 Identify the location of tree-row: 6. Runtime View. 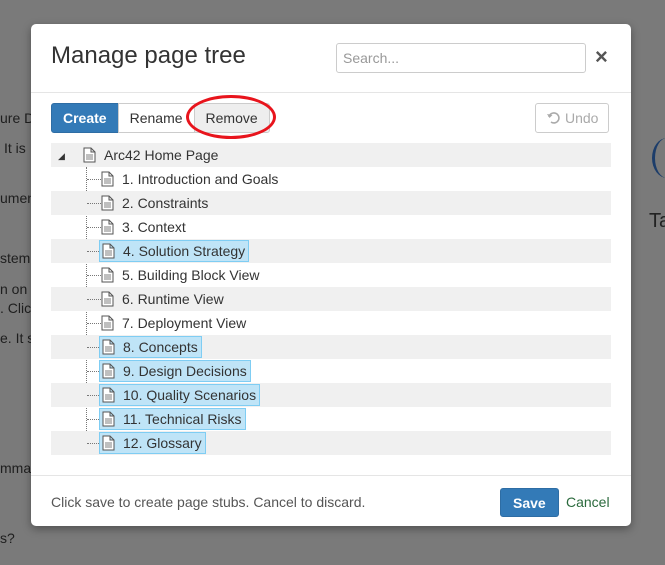
(331, 299).